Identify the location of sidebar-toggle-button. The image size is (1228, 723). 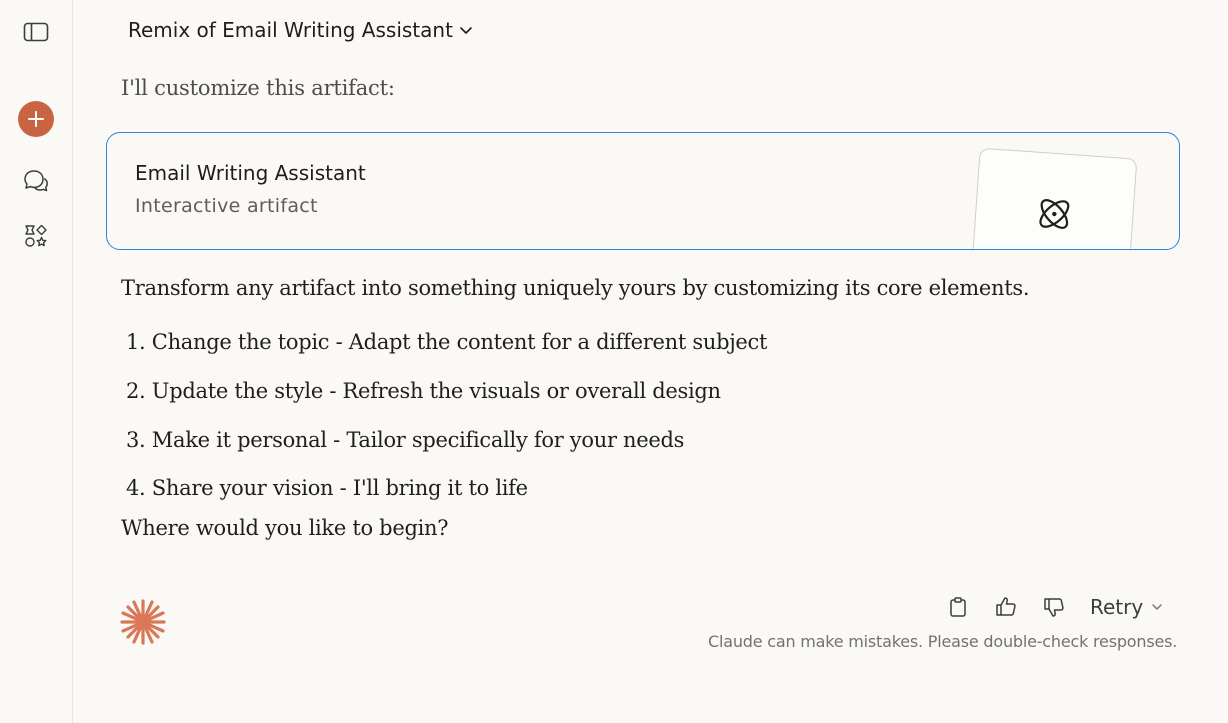
(36, 32).